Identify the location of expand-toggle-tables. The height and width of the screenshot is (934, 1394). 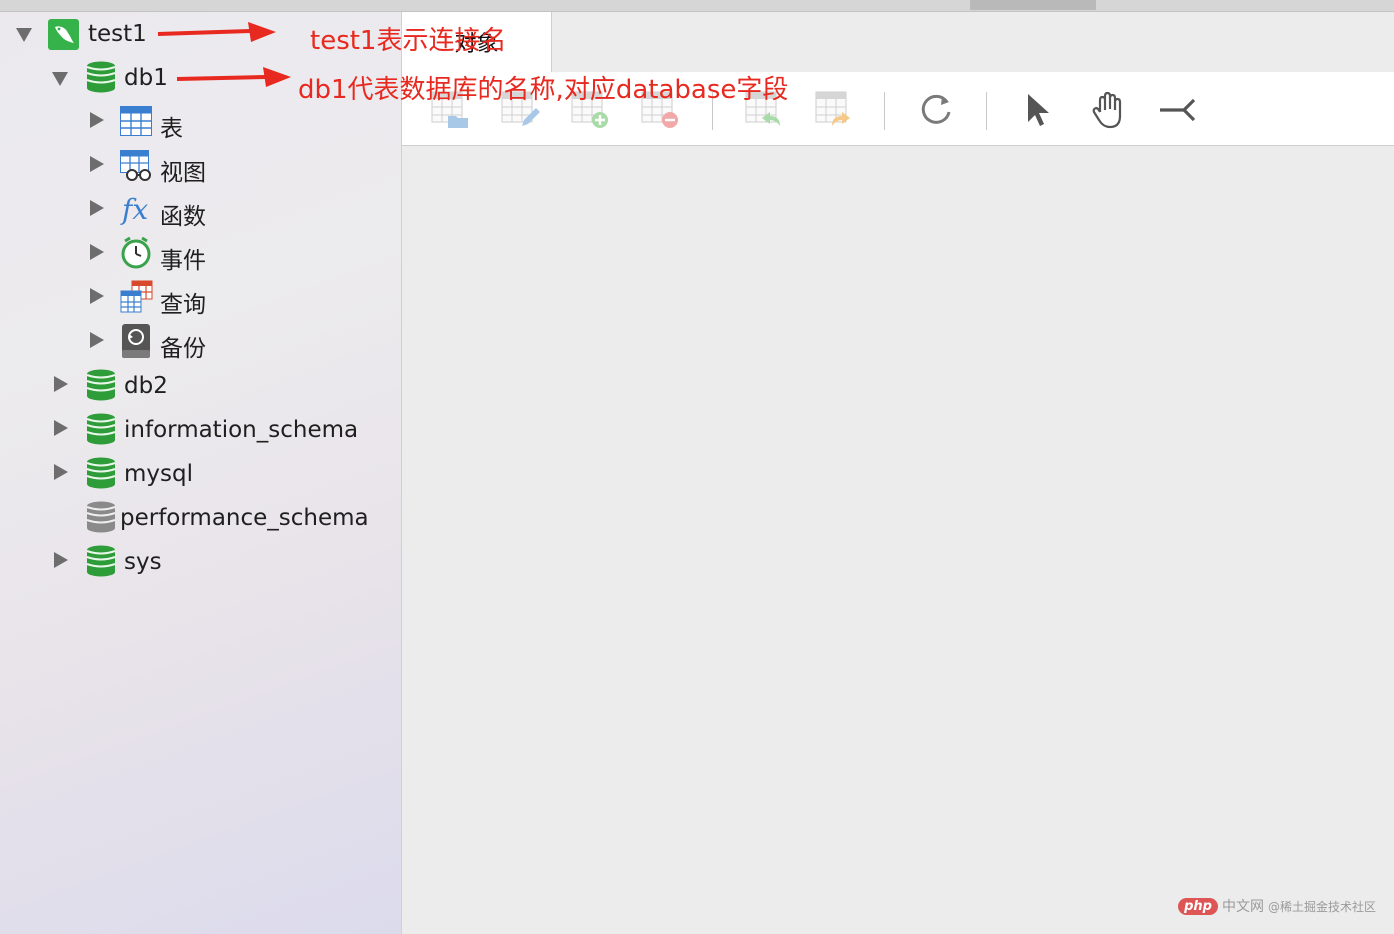
(97, 120).